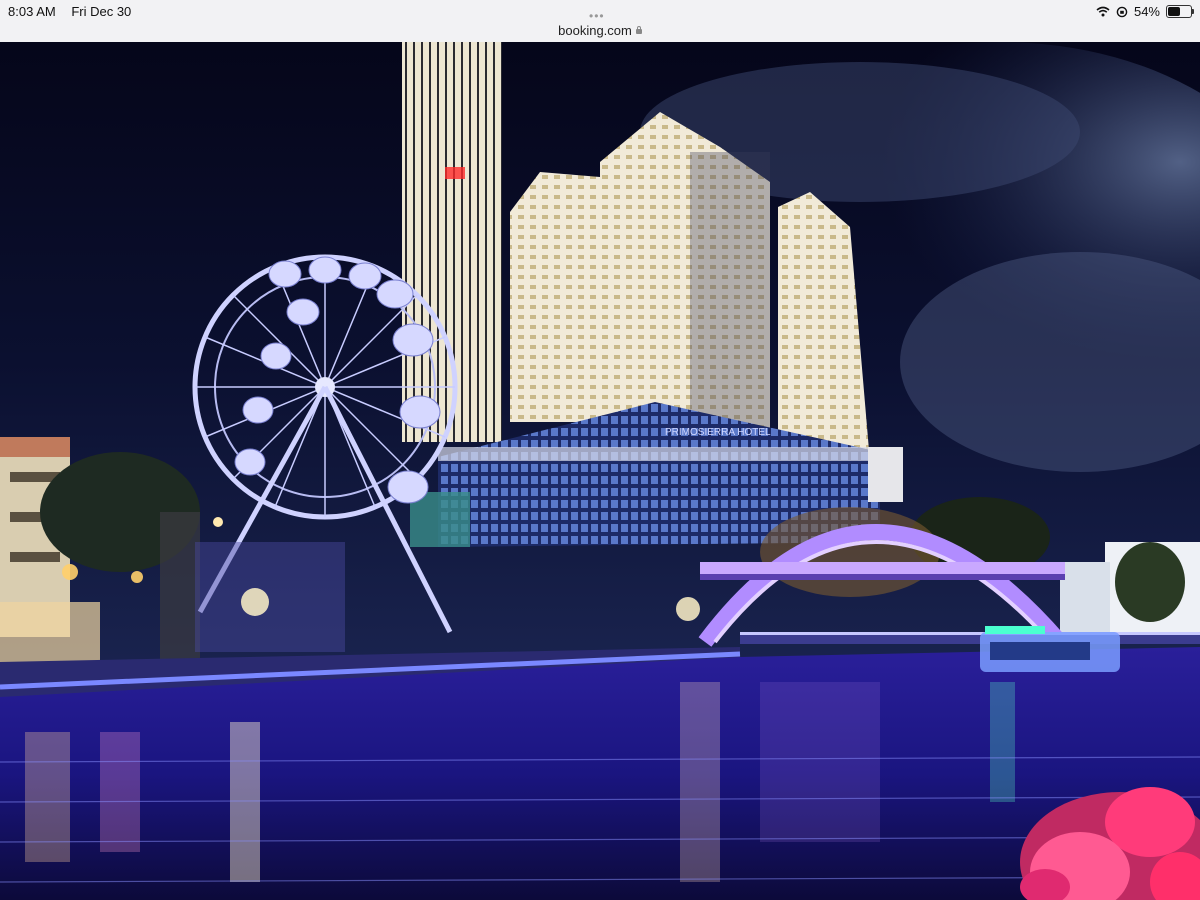  What do you see at coordinates (638, 30) in the screenshot?
I see `lock-icon` at bounding box center [638, 30].